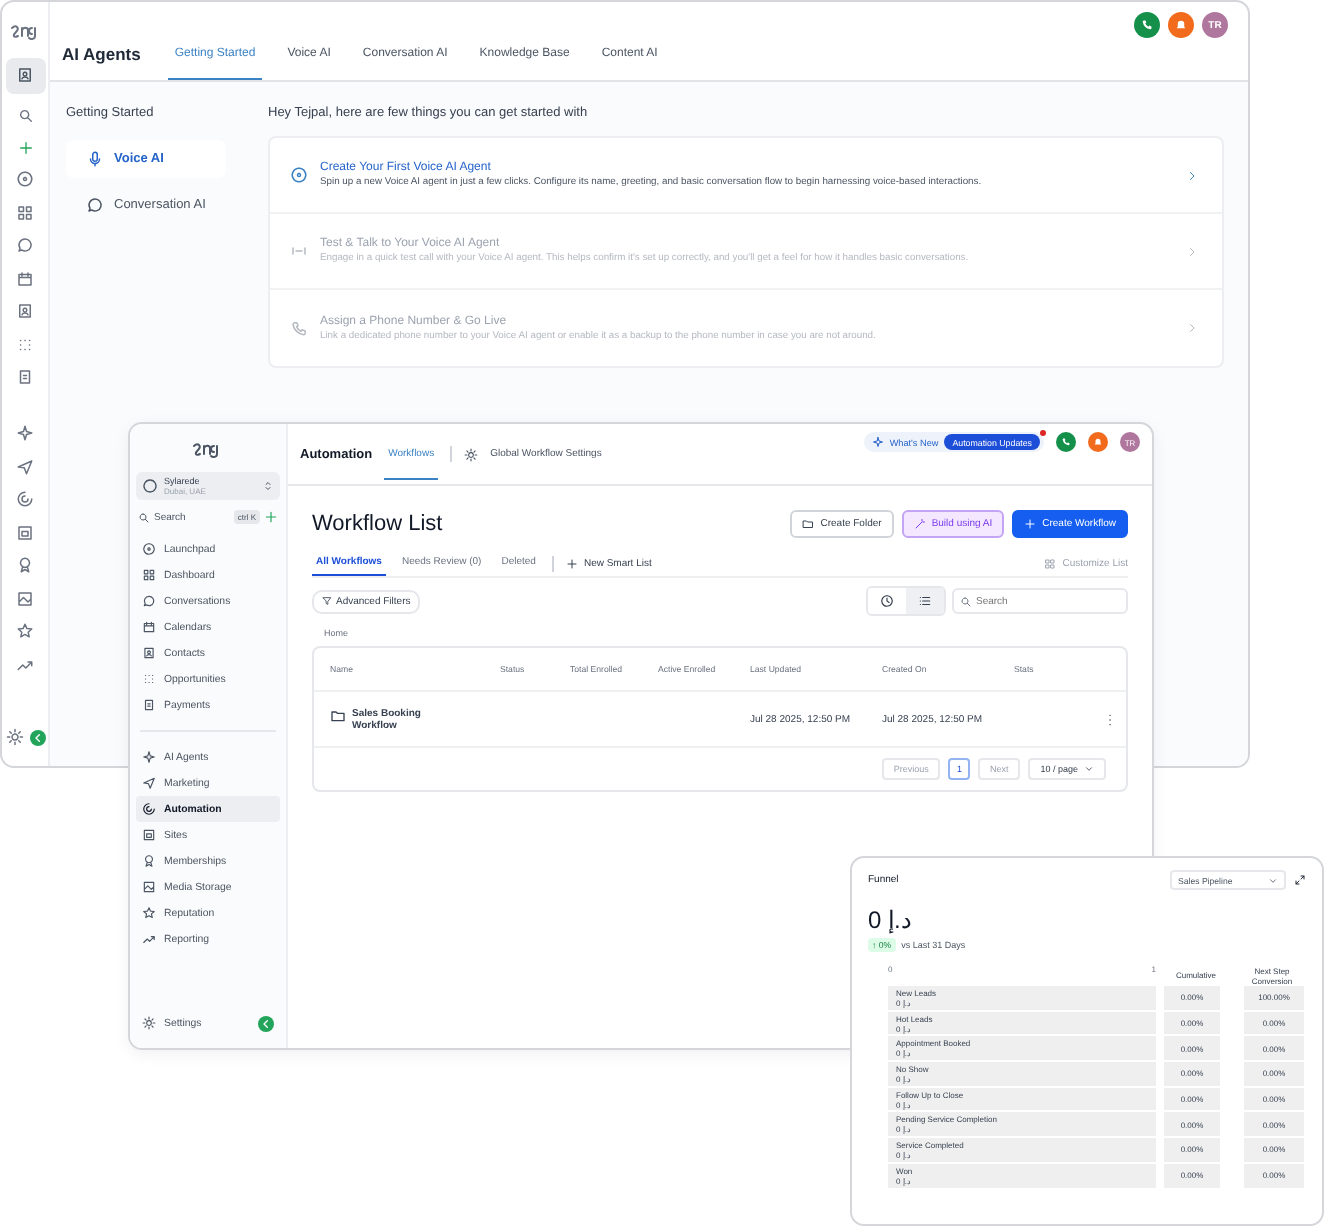  I want to click on total-value: 0 د.إ, so click(890, 920).